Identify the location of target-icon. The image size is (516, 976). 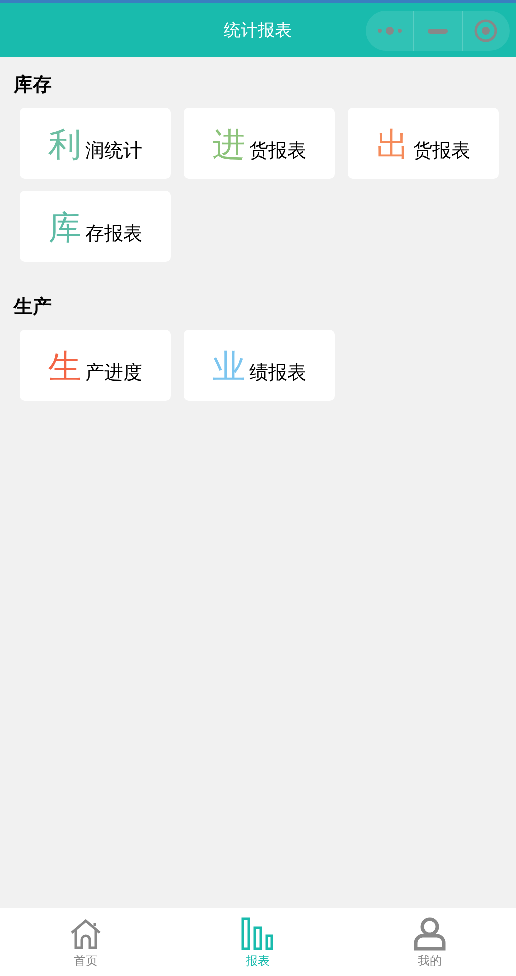
(486, 31).